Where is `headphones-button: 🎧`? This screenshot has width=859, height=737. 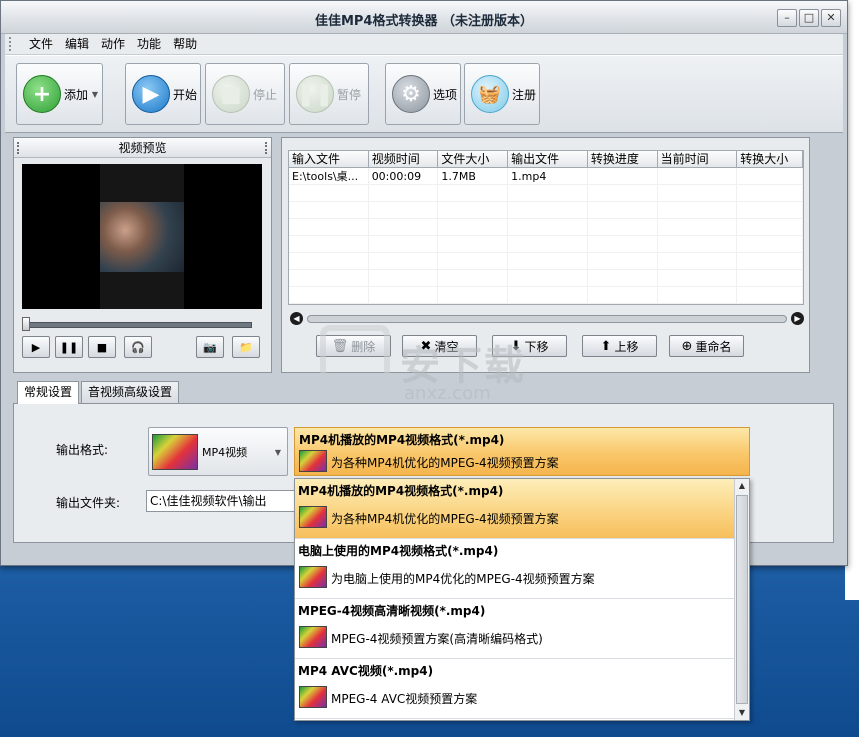 headphones-button: 🎧 is located at coordinates (138, 347).